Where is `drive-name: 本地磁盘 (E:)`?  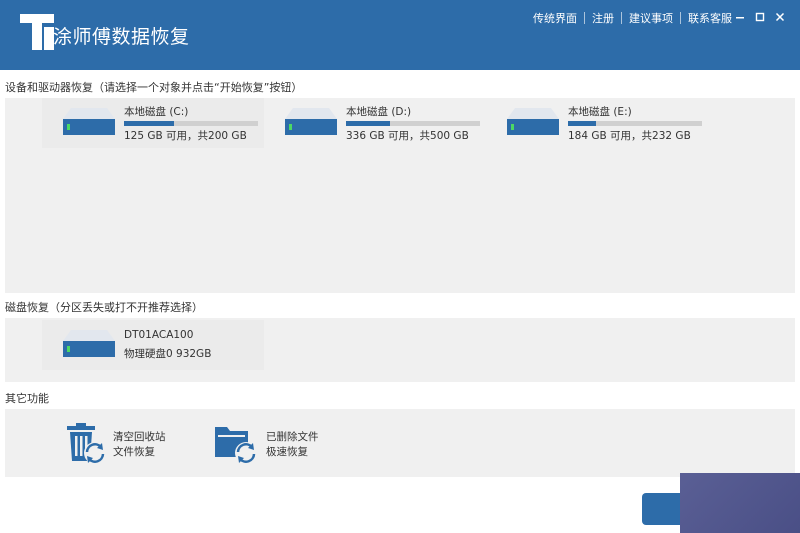
drive-name: 本地磁盘 (E:) is located at coordinates (600, 112).